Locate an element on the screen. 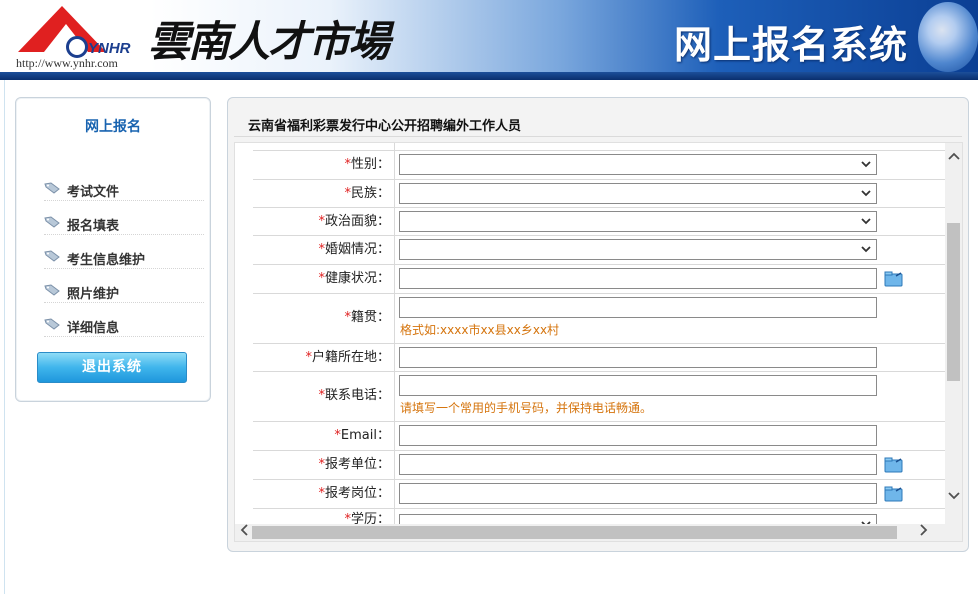 The width and height of the screenshot is (978, 594). form-row-top is located at coordinates (599, 147).